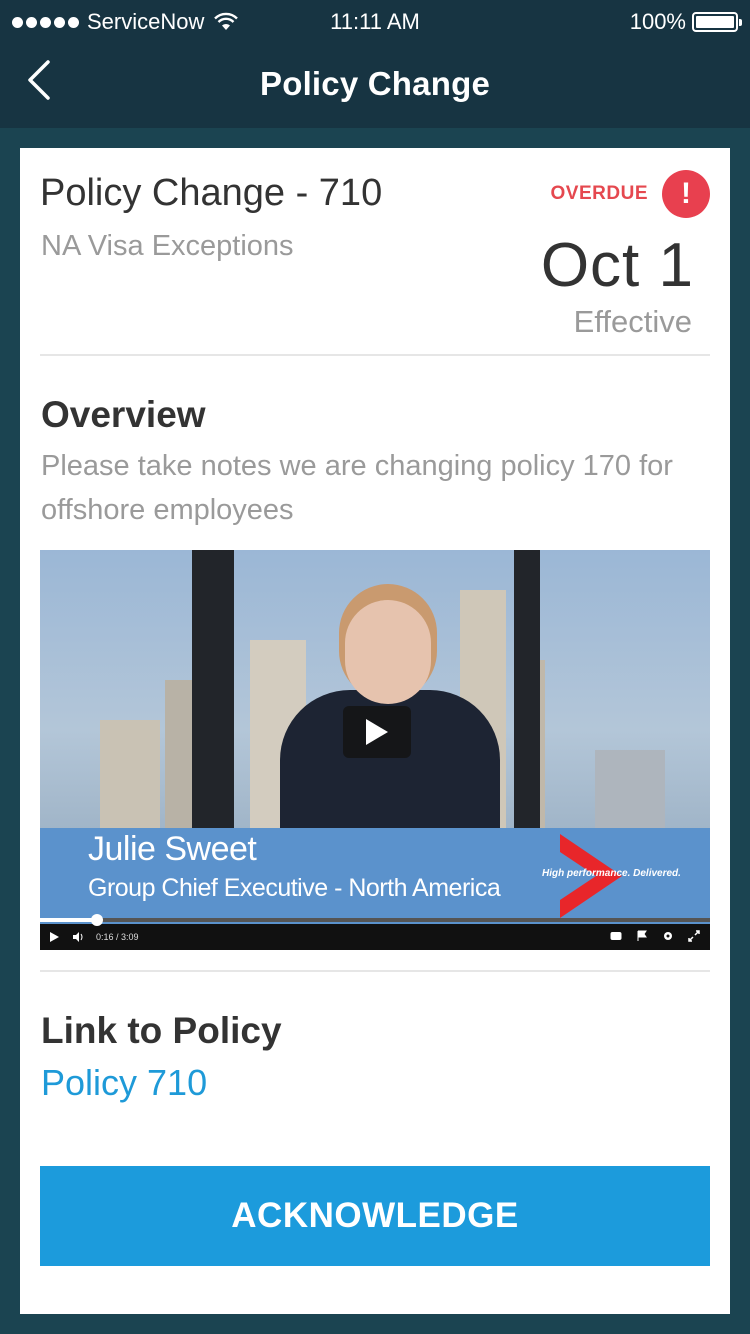 This screenshot has width=750, height=1334. Describe the element at coordinates (117, 937) in the screenshot. I see `time-display: 0:16 / 3:09` at that location.